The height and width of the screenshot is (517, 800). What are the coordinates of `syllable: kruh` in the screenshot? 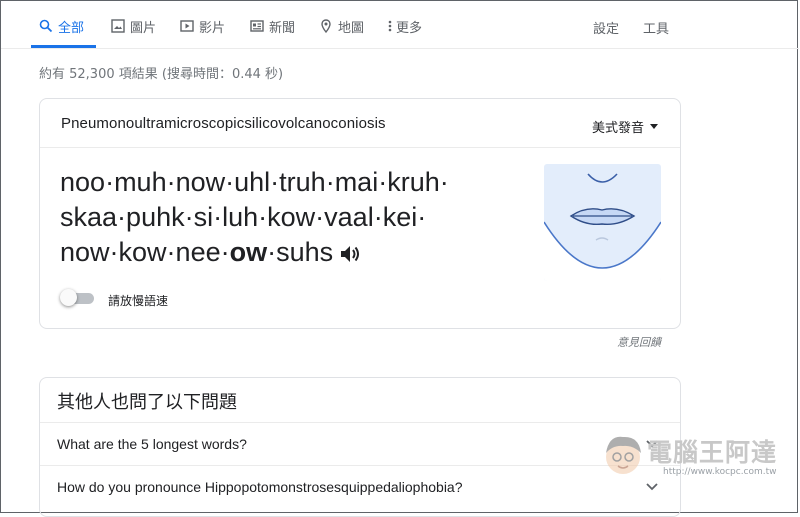 It's located at (413, 182).